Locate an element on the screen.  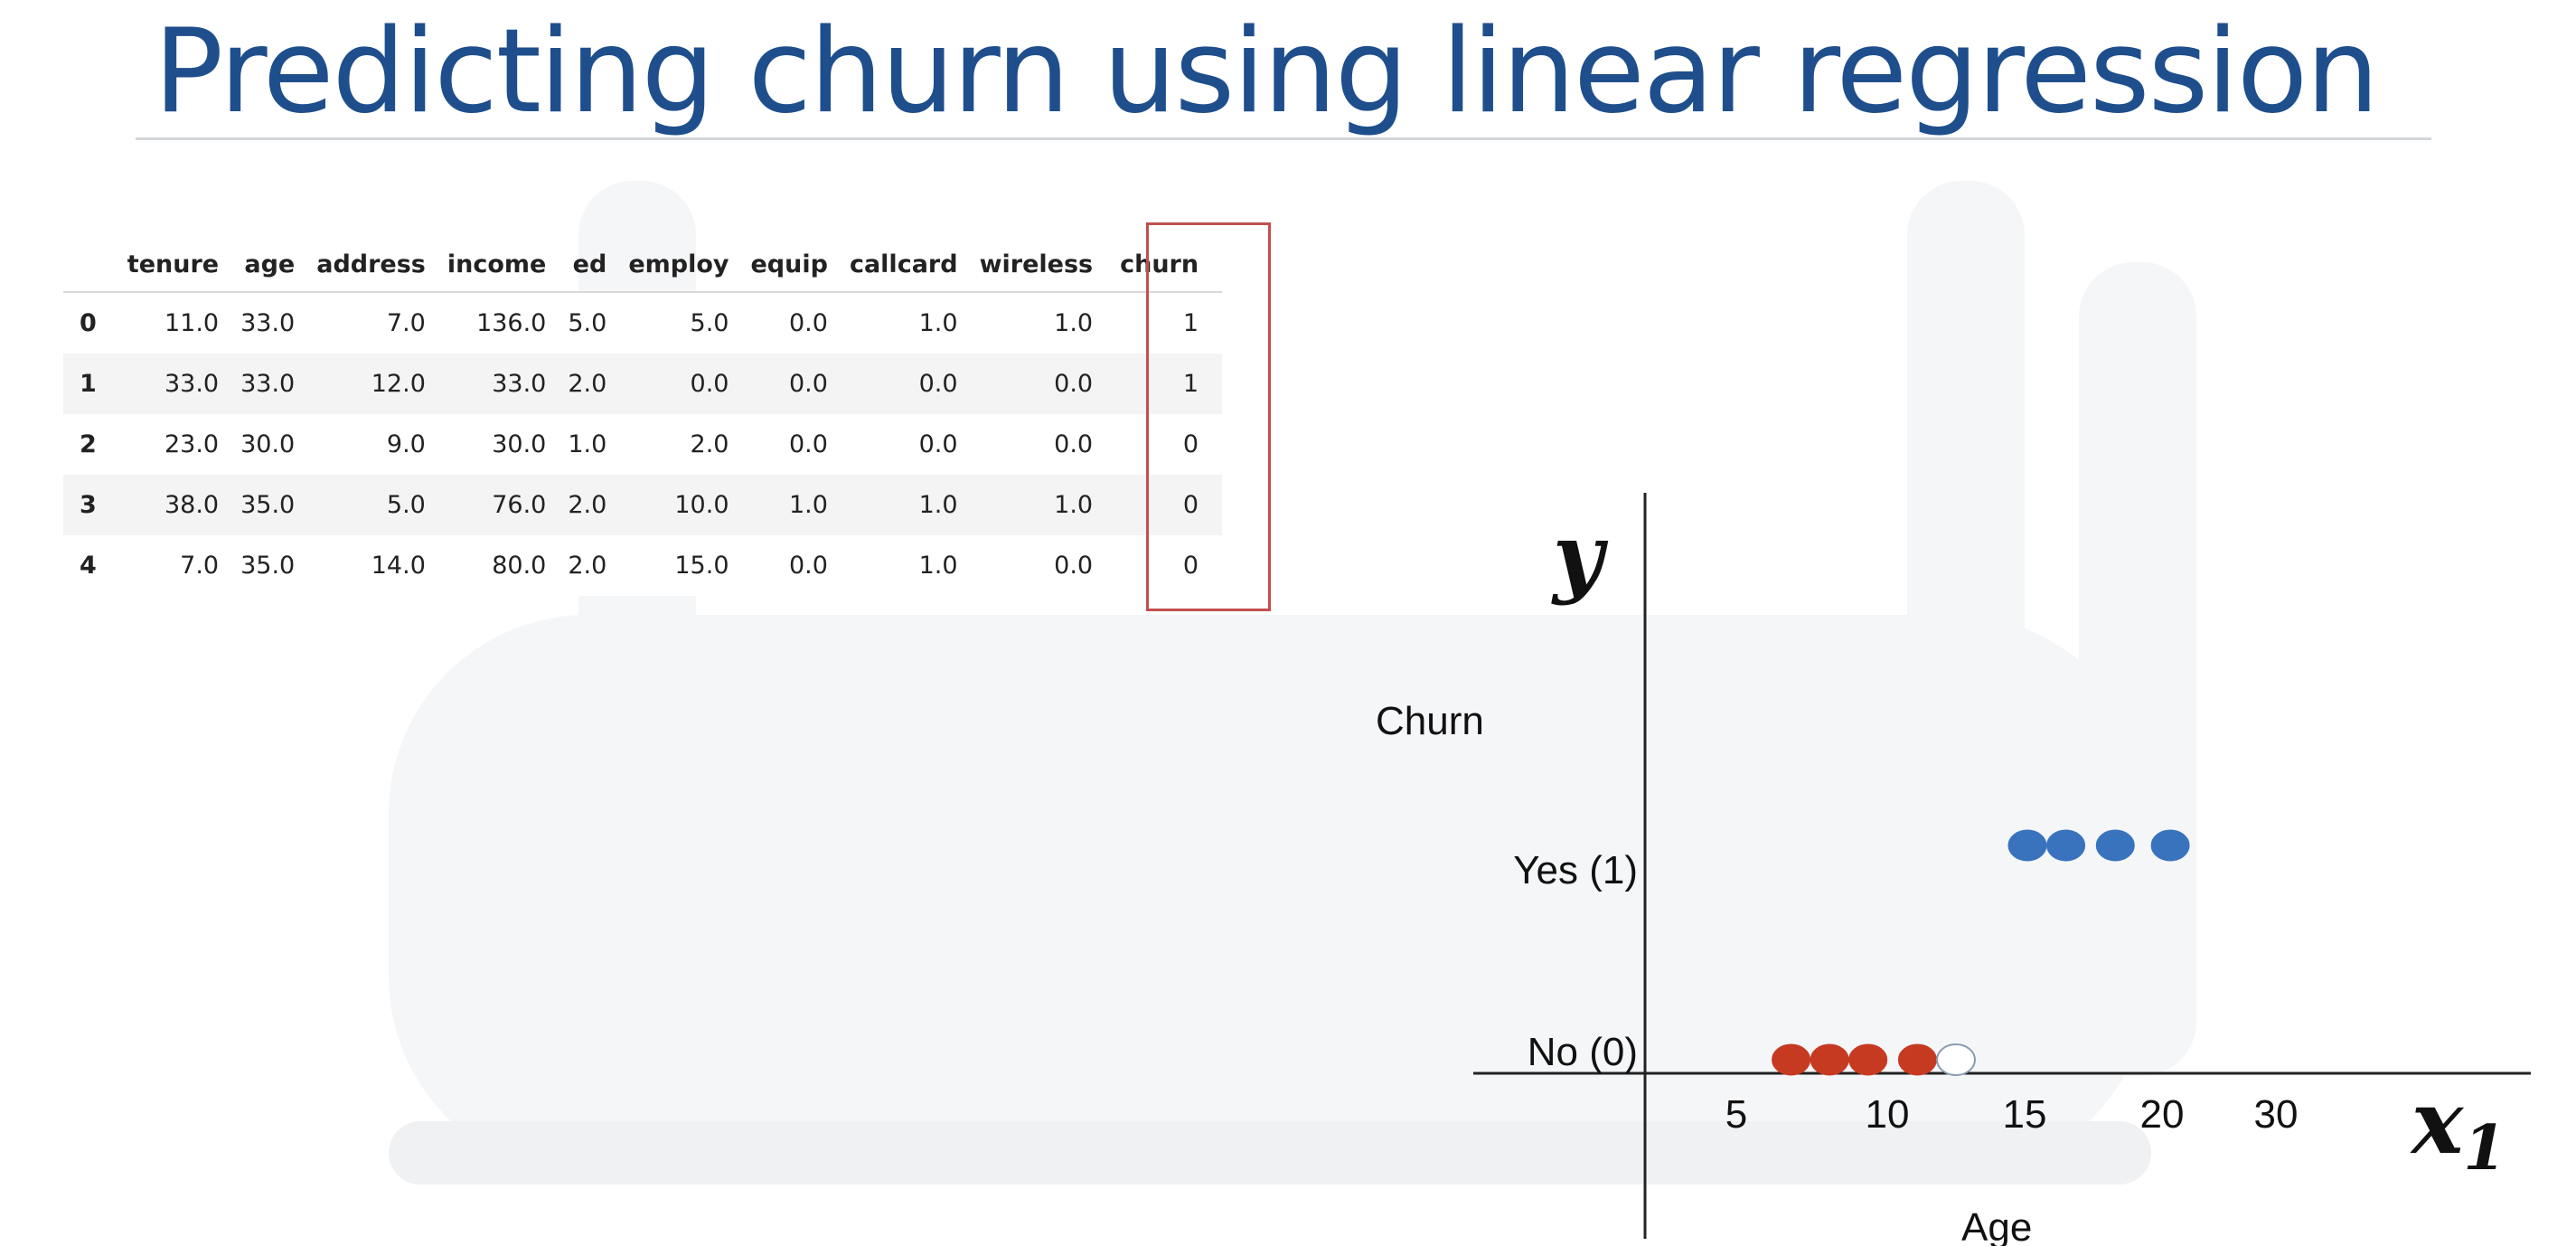
x-axis-label: Age is located at coordinates (1997, 1226).